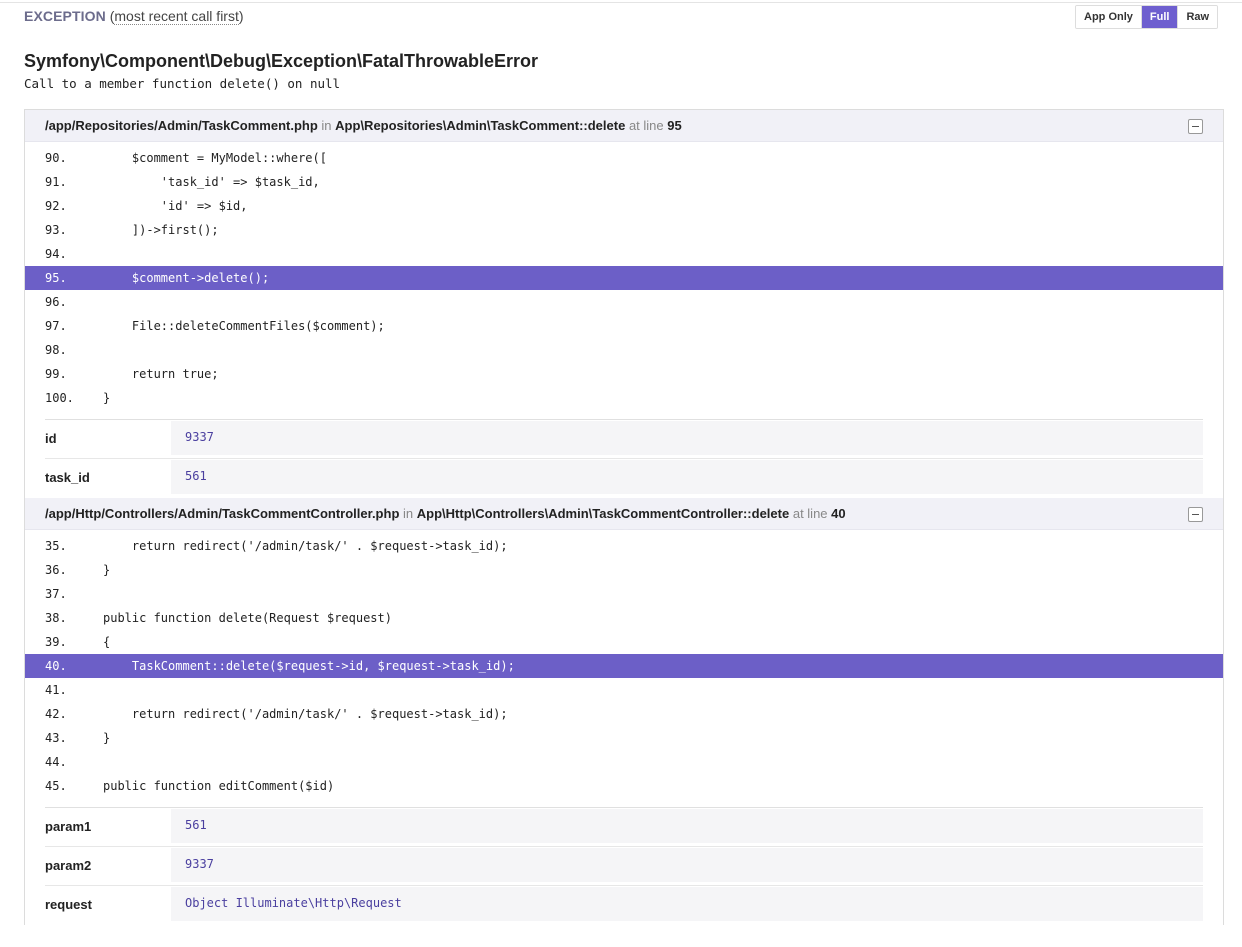 The width and height of the screenshot is (1242, 947). I want to click on code-line: 98., so click(56, 350).